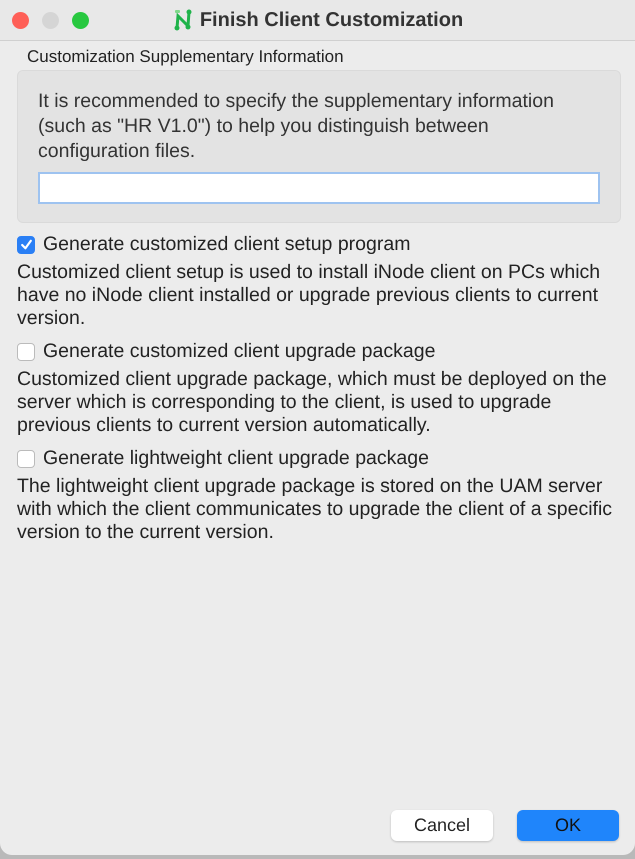  I want to click on checkbox-option: Generate lightweight client upgrade package, so click(223, 458).